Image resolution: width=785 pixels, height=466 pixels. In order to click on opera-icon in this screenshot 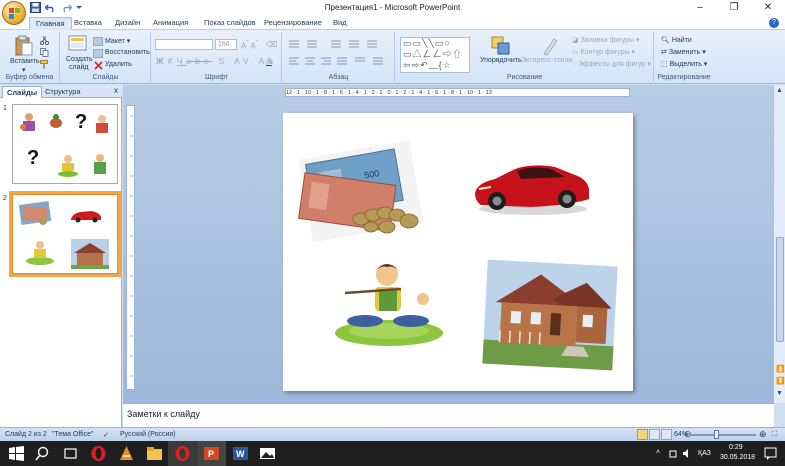, I will do `click(98, 453)`.